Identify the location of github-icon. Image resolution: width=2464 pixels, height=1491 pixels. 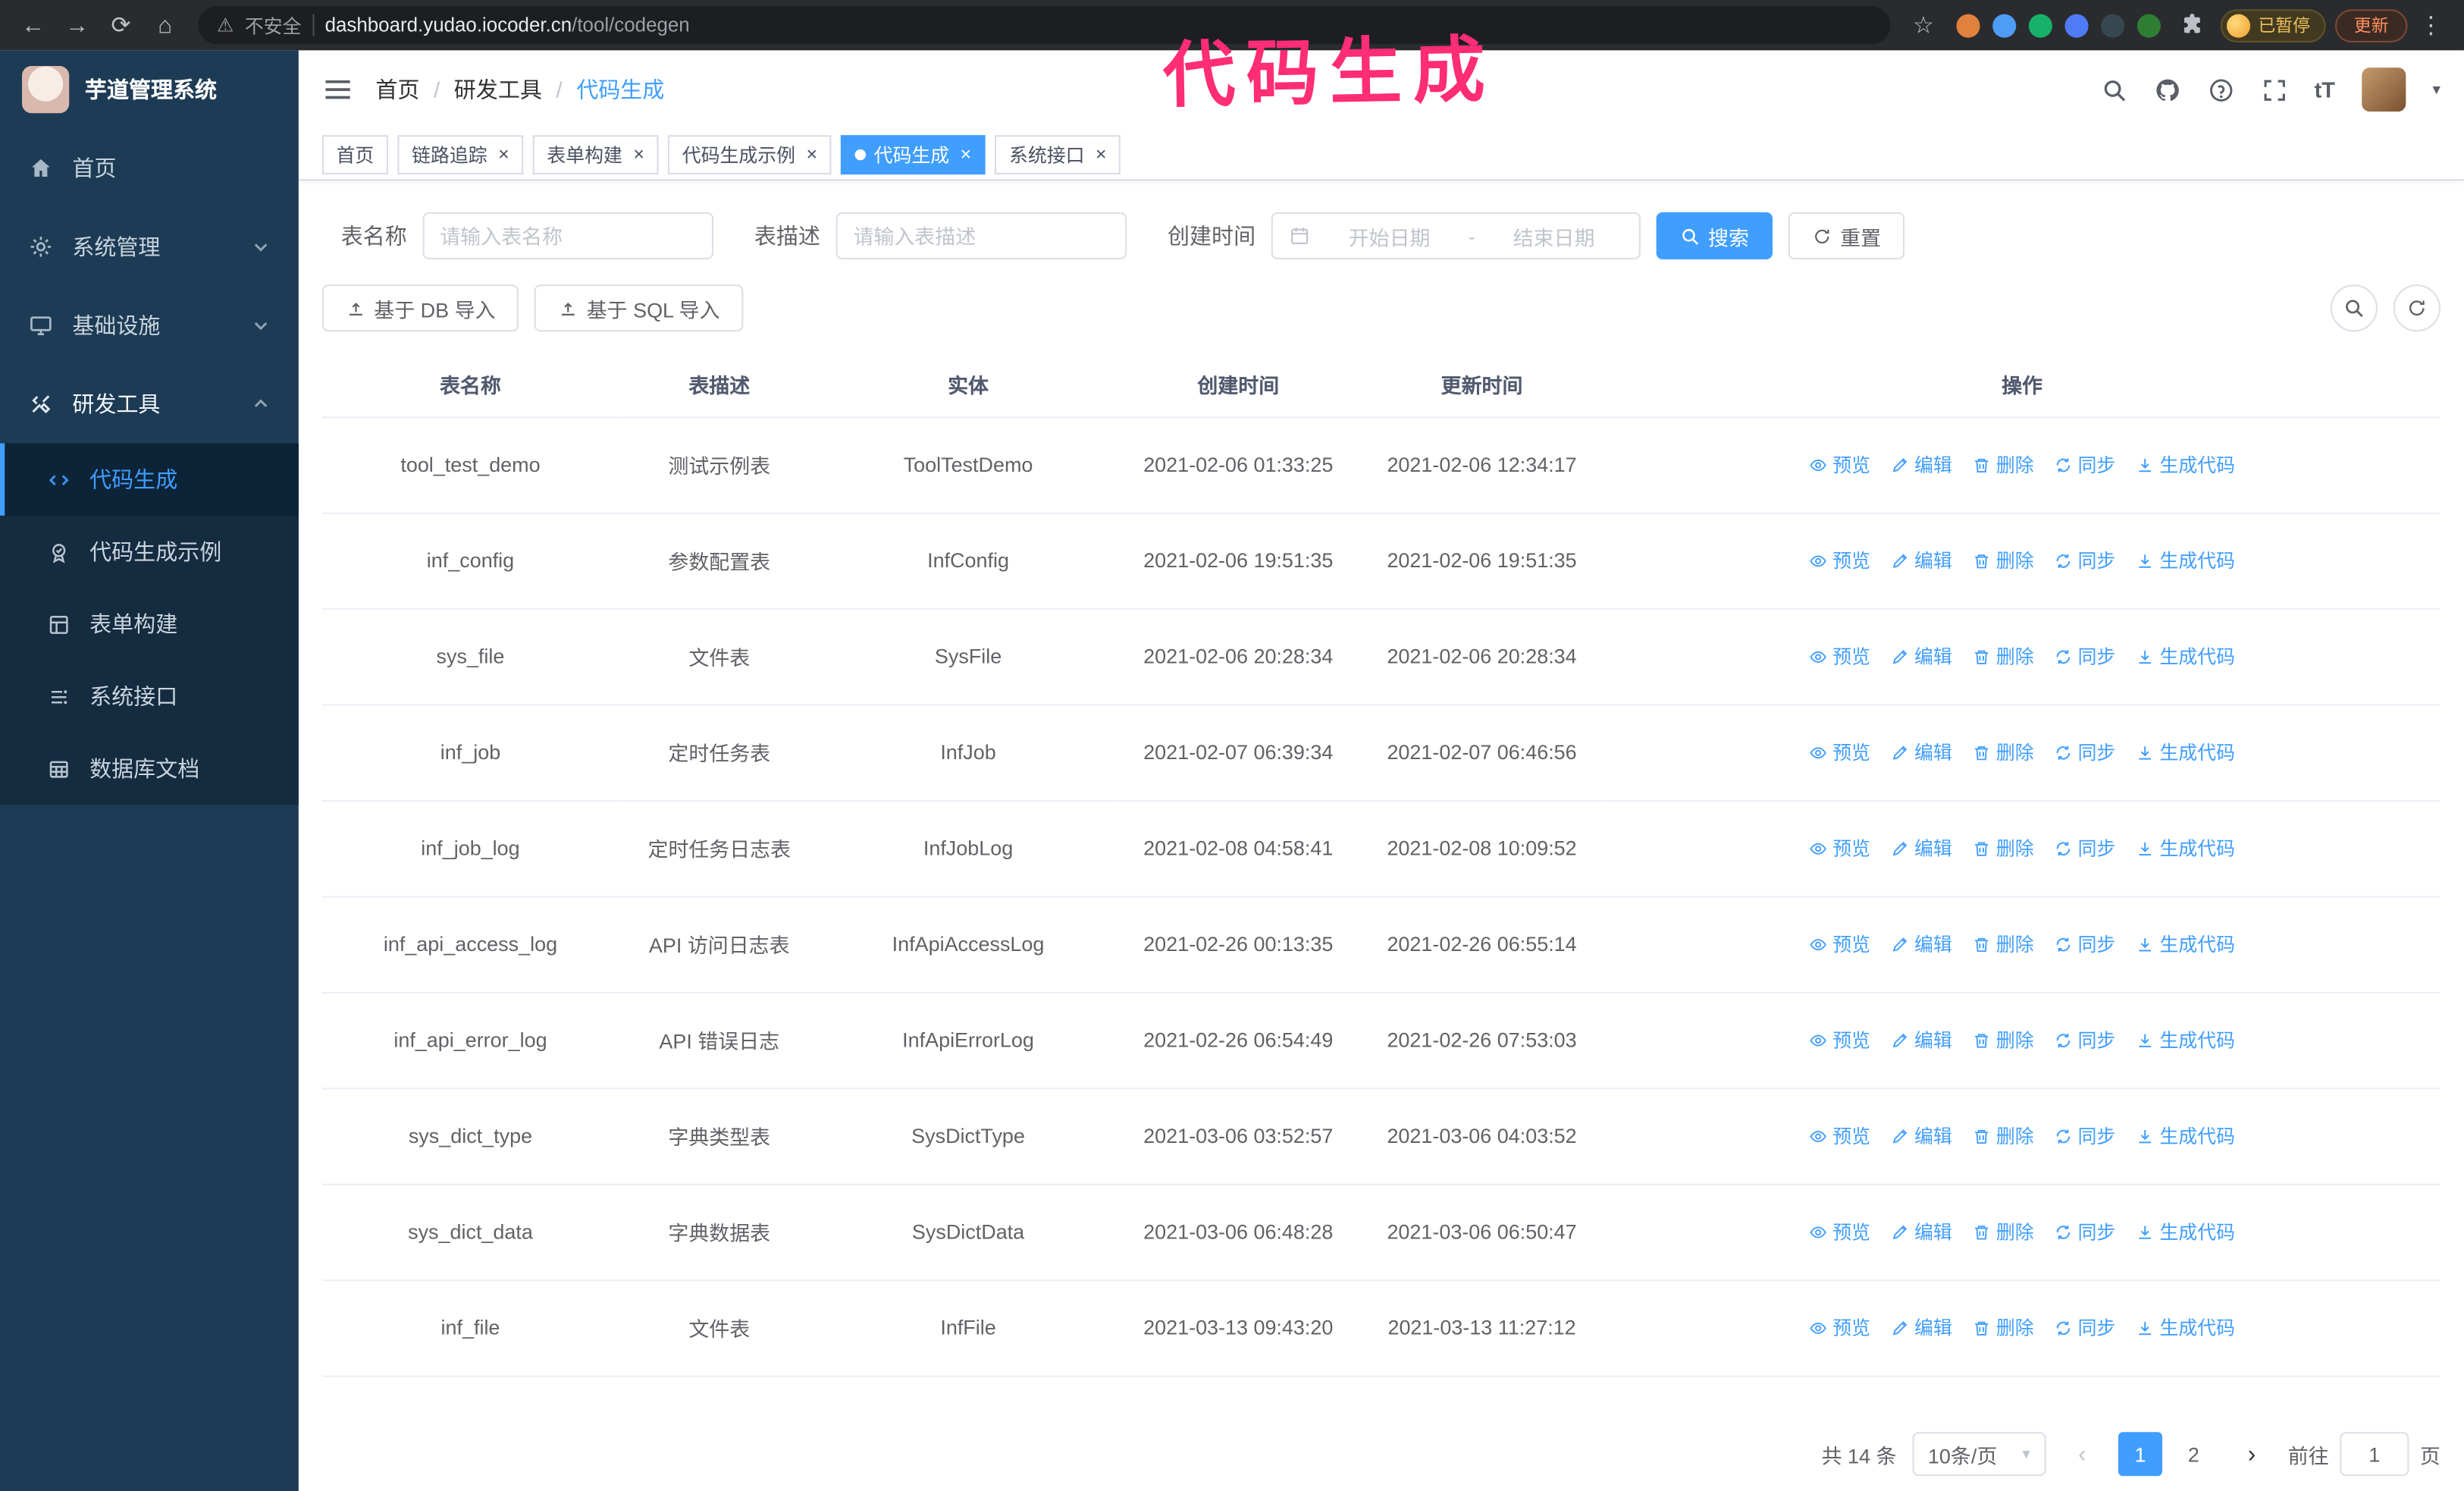
(2167, 90).